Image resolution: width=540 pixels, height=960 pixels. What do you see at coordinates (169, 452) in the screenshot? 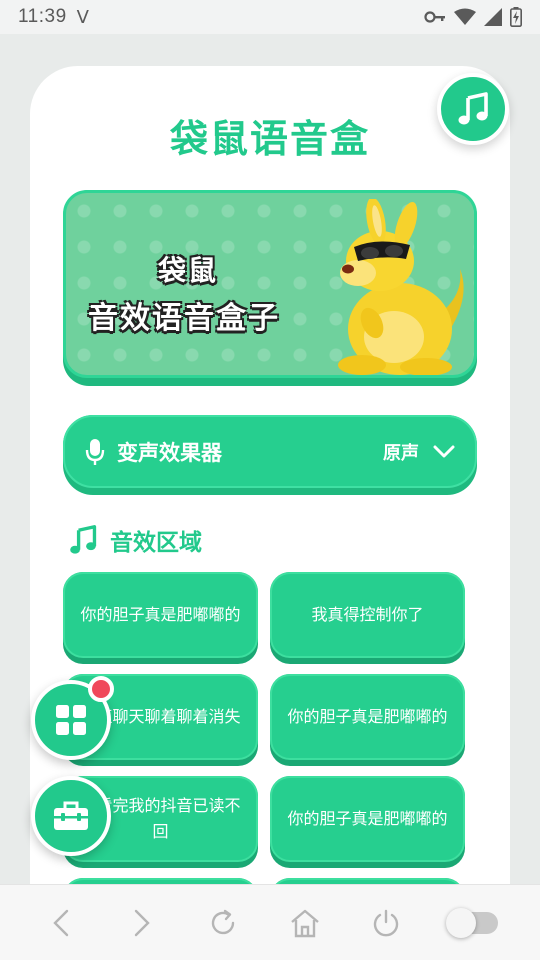
I see `voice-effect-label: 变声效果器` at bounding box center [169, 452].